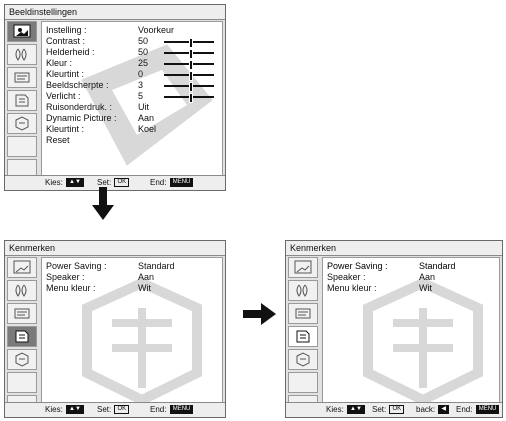  I want to click on key-guide: Kies: ▲▼ Set: OK back: ◀ End: MENU, so click(394, 409).